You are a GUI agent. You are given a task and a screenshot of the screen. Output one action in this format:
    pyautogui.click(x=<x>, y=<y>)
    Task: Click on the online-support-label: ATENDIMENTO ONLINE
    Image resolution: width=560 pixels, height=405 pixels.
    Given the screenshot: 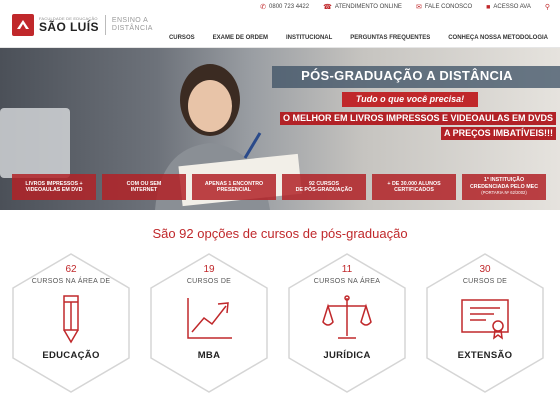 What is the action you would take?
    pyautogui.click(x=368, y=7)
    